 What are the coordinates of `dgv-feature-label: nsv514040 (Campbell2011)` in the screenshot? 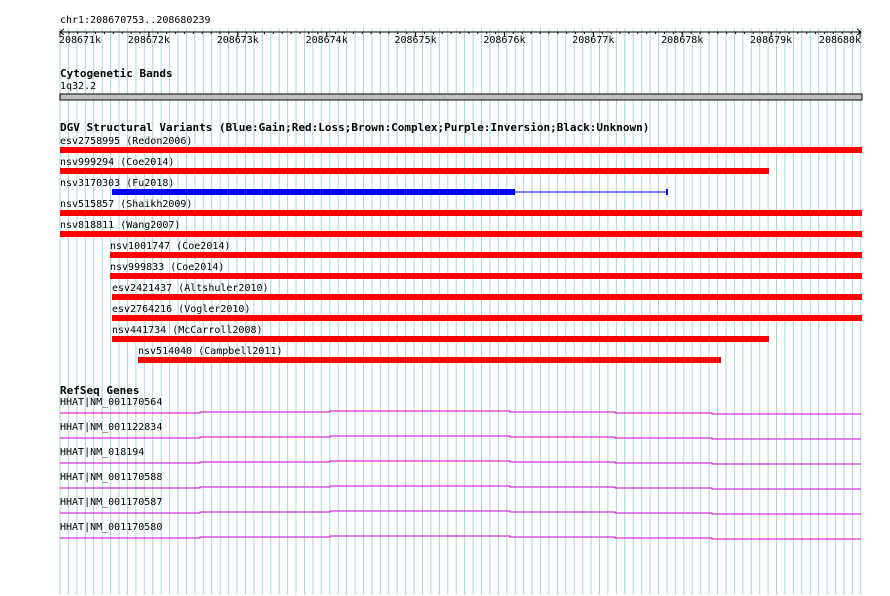 It's located at (210, 351).